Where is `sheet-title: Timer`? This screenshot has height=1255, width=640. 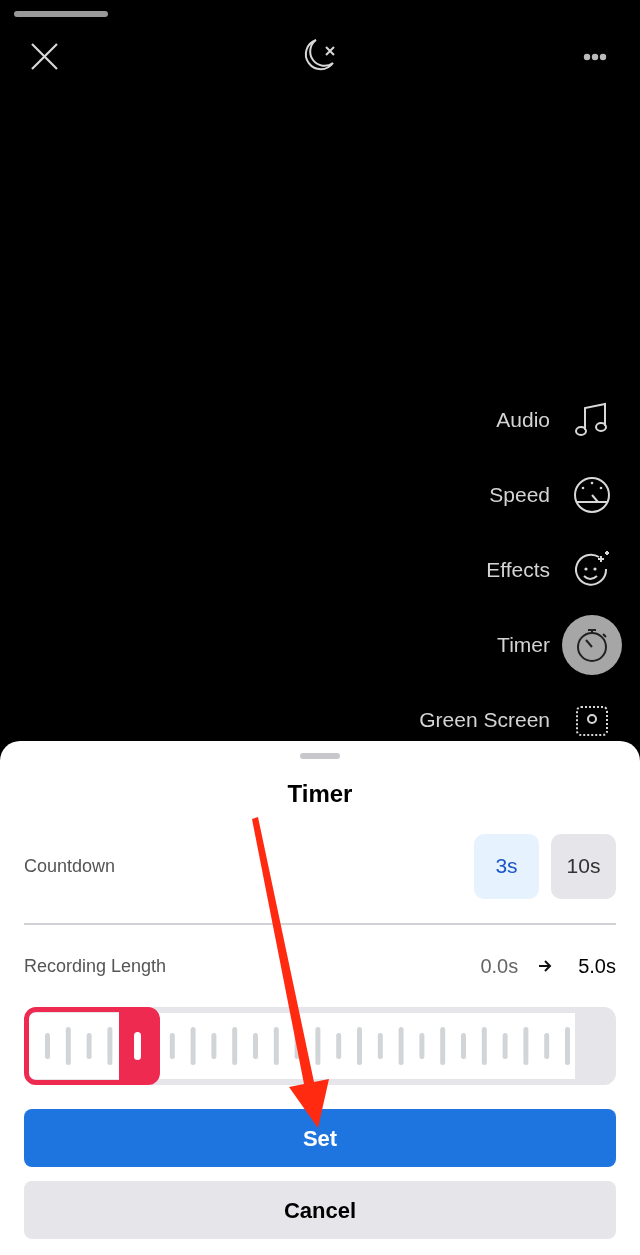 sheet-title: Timer is located at coordinates (320, 794).